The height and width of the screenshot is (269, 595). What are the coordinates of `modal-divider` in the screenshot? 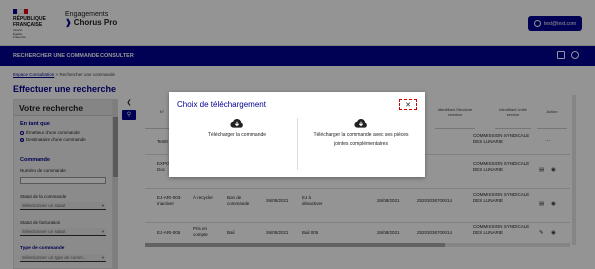 It's located at (297, 144).